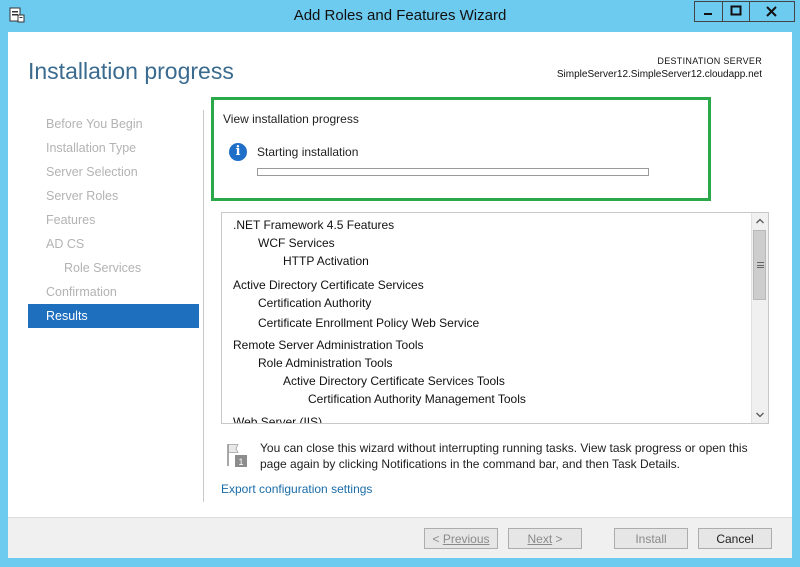 This screenshot has width=800, height=567. I want to click on window-title: Add Roles and Features Wizard, so click(400, 15).